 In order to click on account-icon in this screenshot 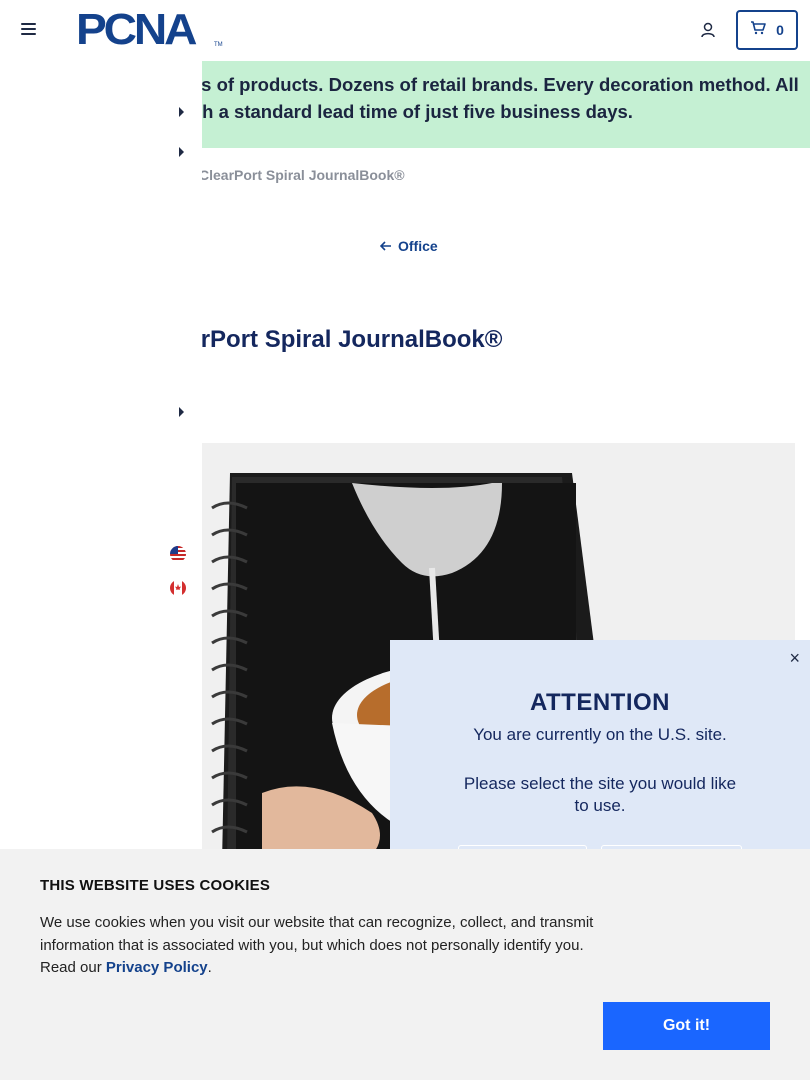, I will do `click(708, 30)`.